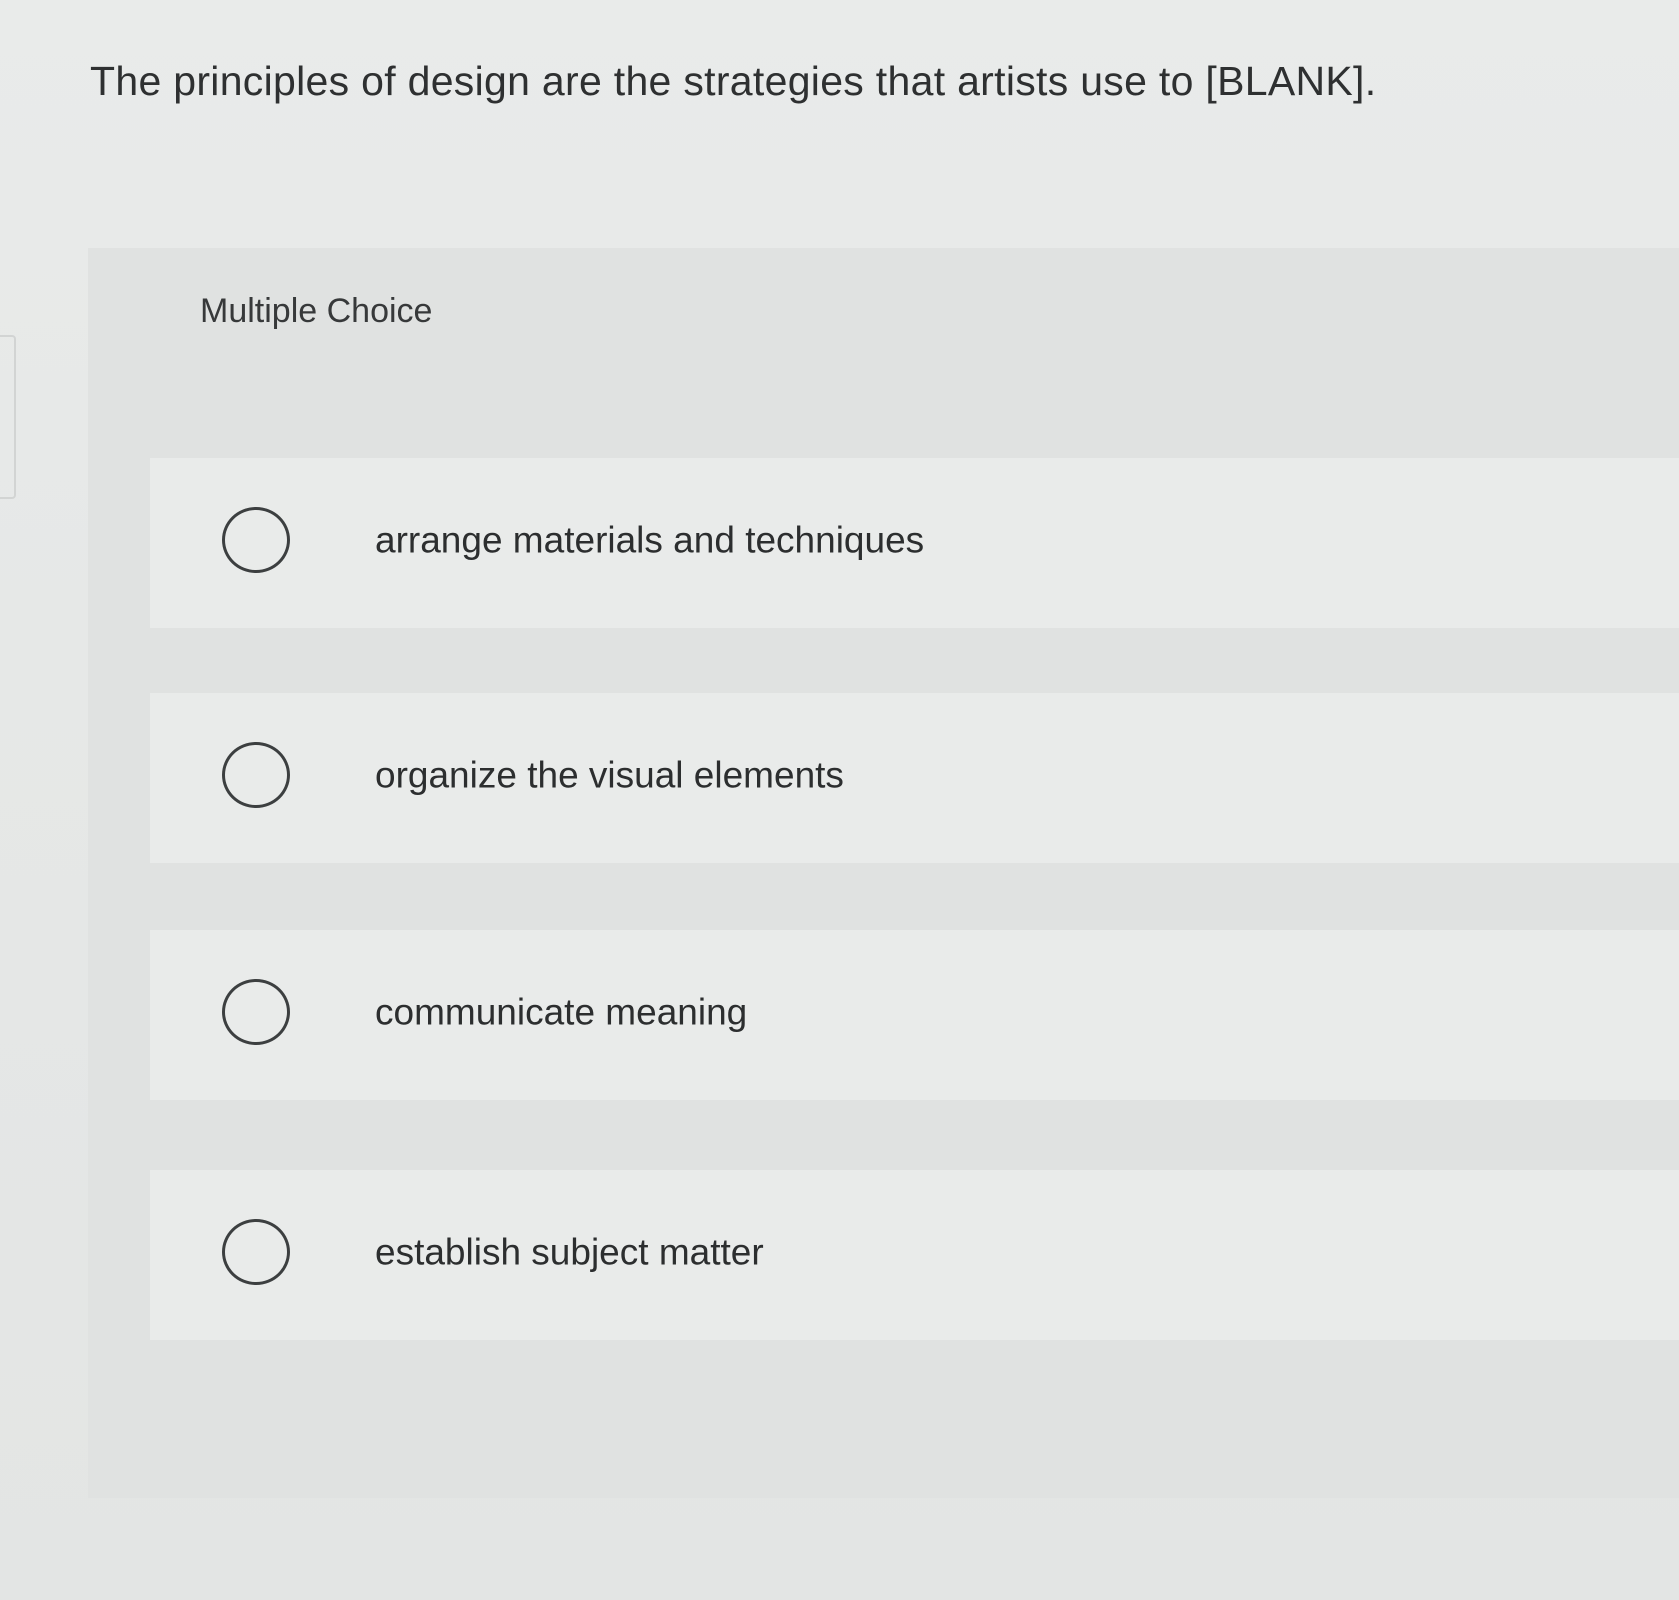 The image size is (1679, 1600). What do you see at coordinates (649, 540) in the screenshot?
I see `answer-option-label: arrange materials and techniques` at bounding box center [649, 540].